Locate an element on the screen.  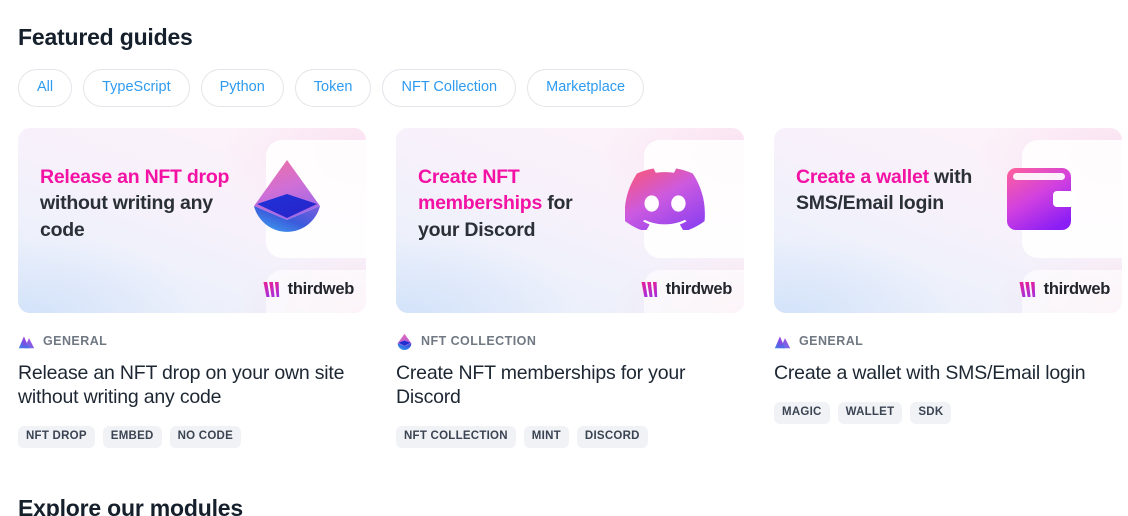
next-section-title: Explore our modules is located at coordinates (130, 505).